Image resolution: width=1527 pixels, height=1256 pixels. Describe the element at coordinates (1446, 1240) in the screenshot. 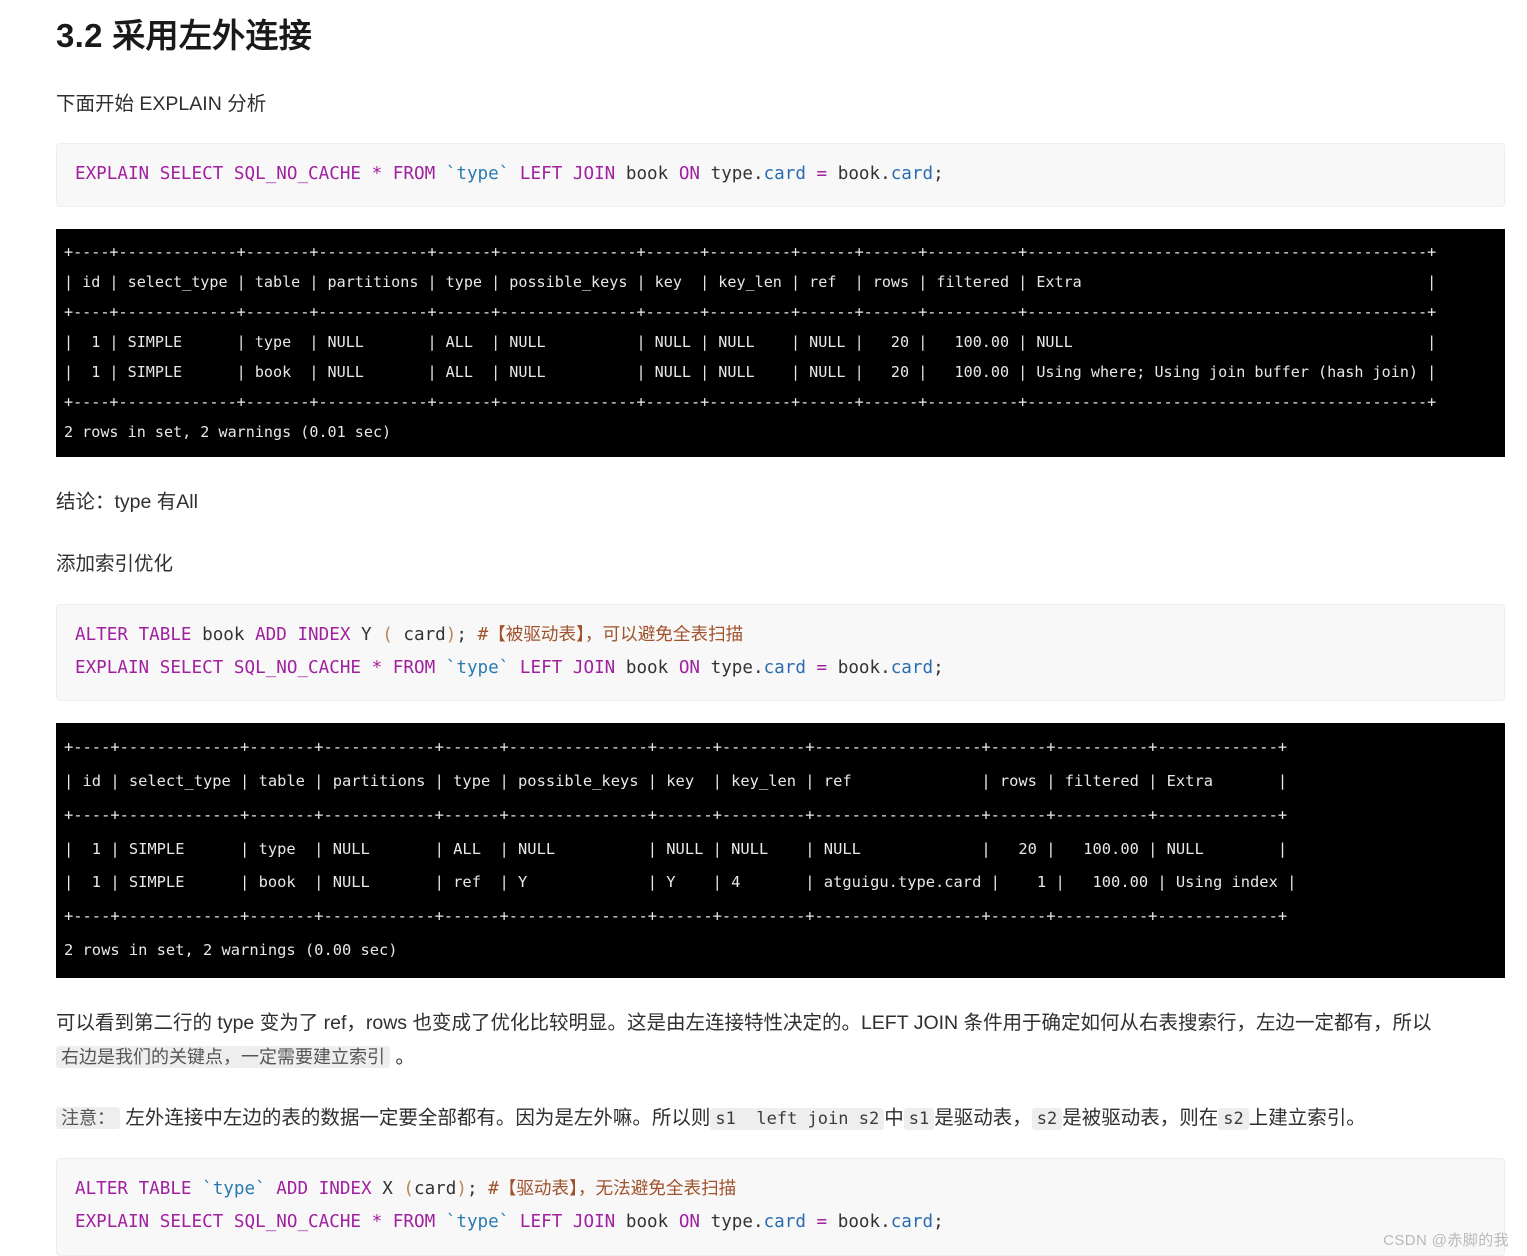

I see `watermark-text: CSDN @赤脚的我` at that location.